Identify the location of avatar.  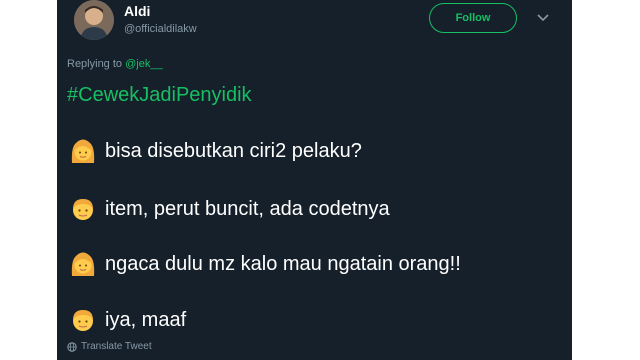
(94, 20).